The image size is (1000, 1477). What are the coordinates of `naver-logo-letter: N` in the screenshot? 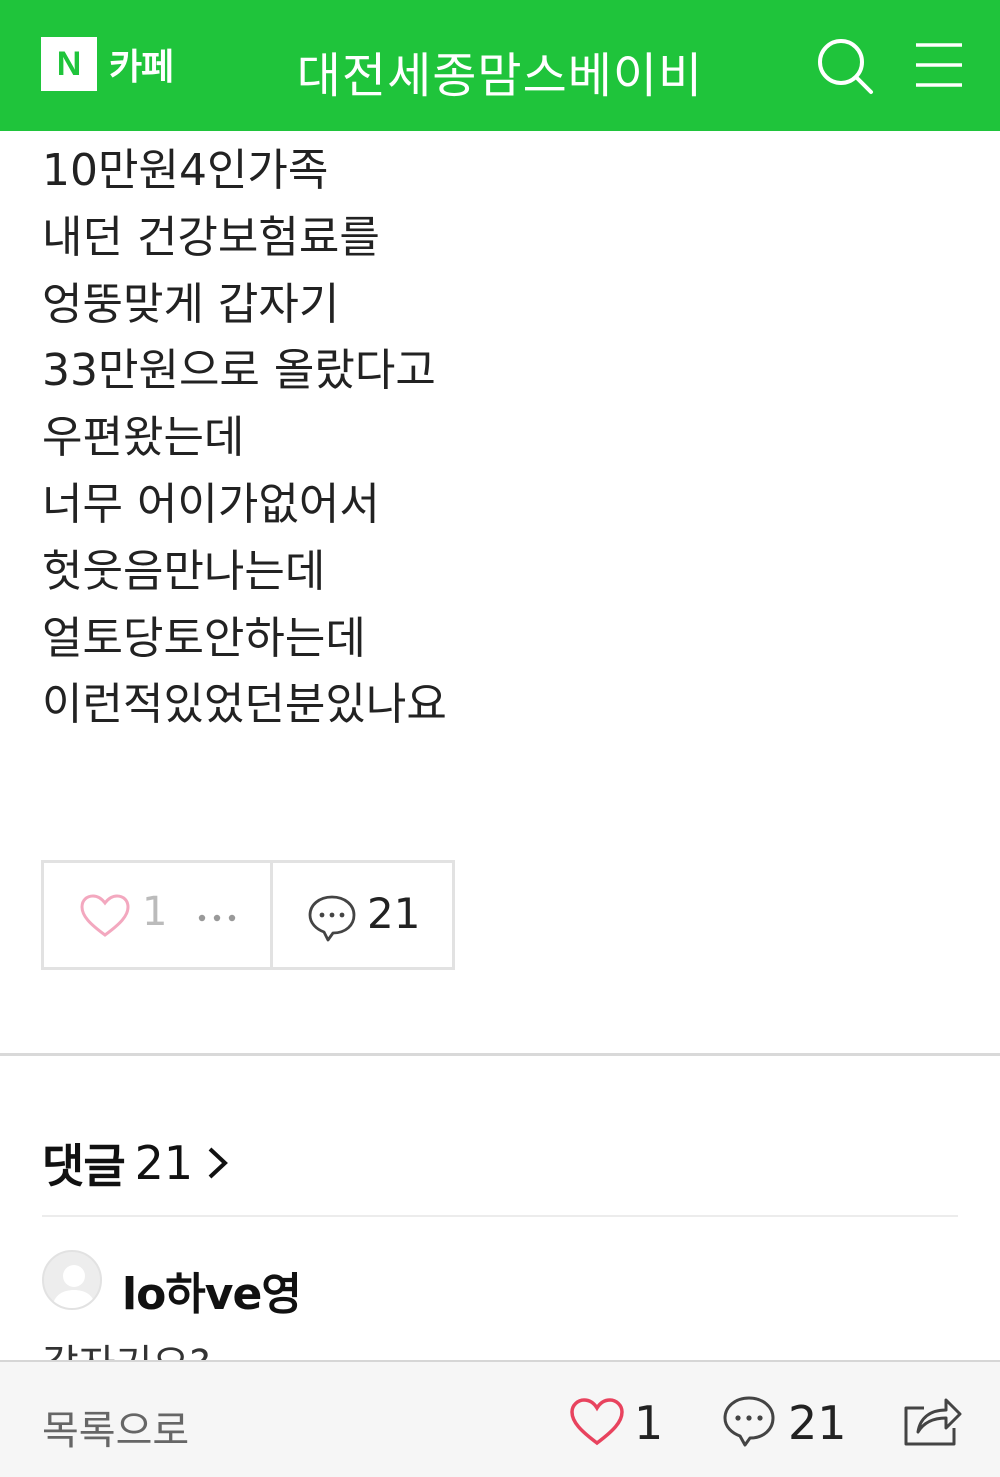 It's located at (69, 63).